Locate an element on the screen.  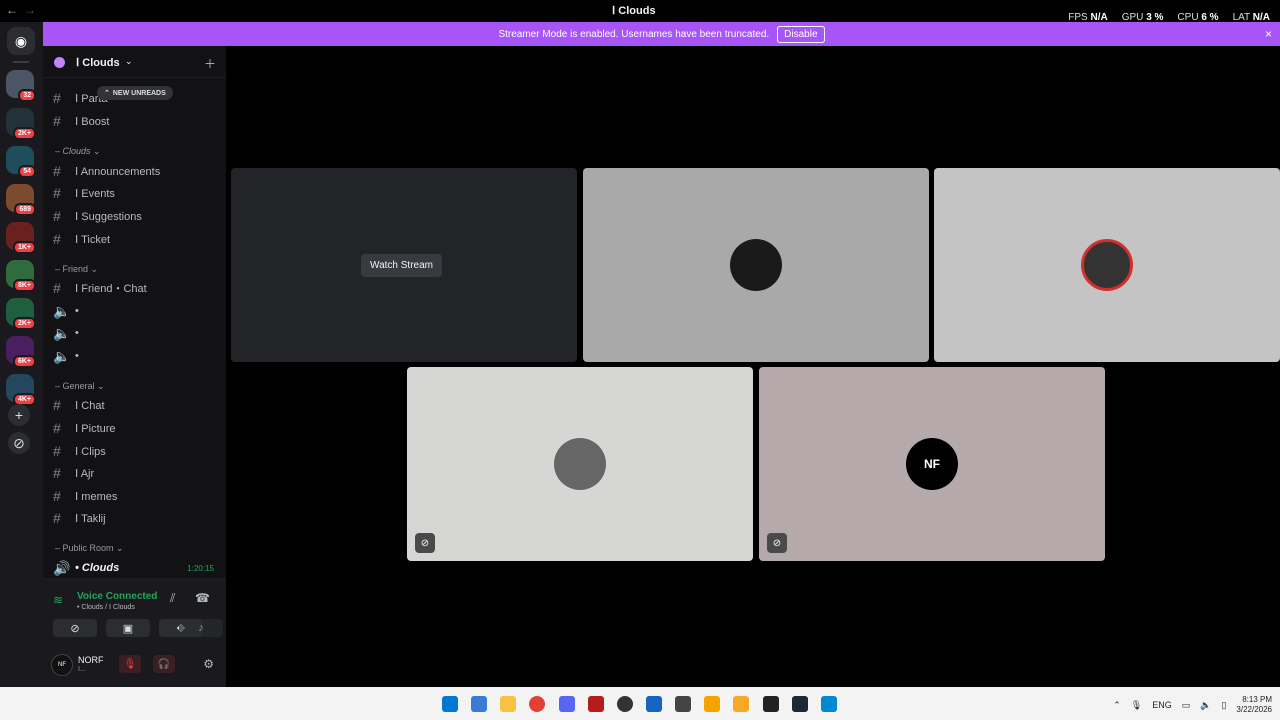
disable-button: Disable is located at coordinates (801, 34).